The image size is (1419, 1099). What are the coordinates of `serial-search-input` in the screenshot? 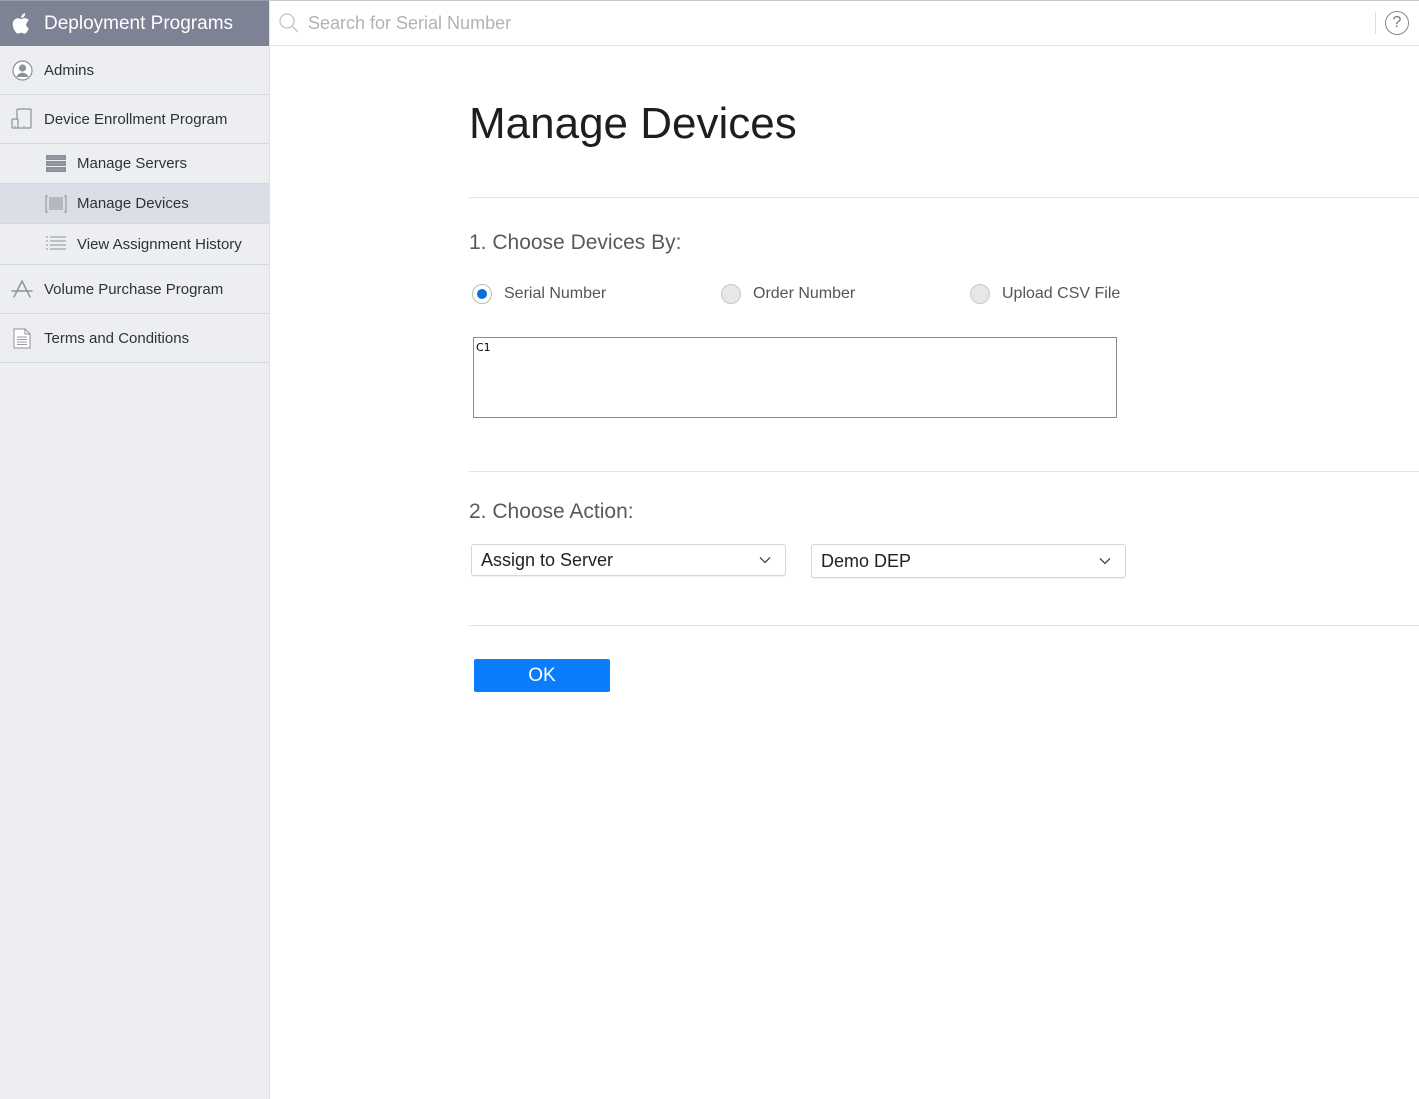 It's located at (608, 23).